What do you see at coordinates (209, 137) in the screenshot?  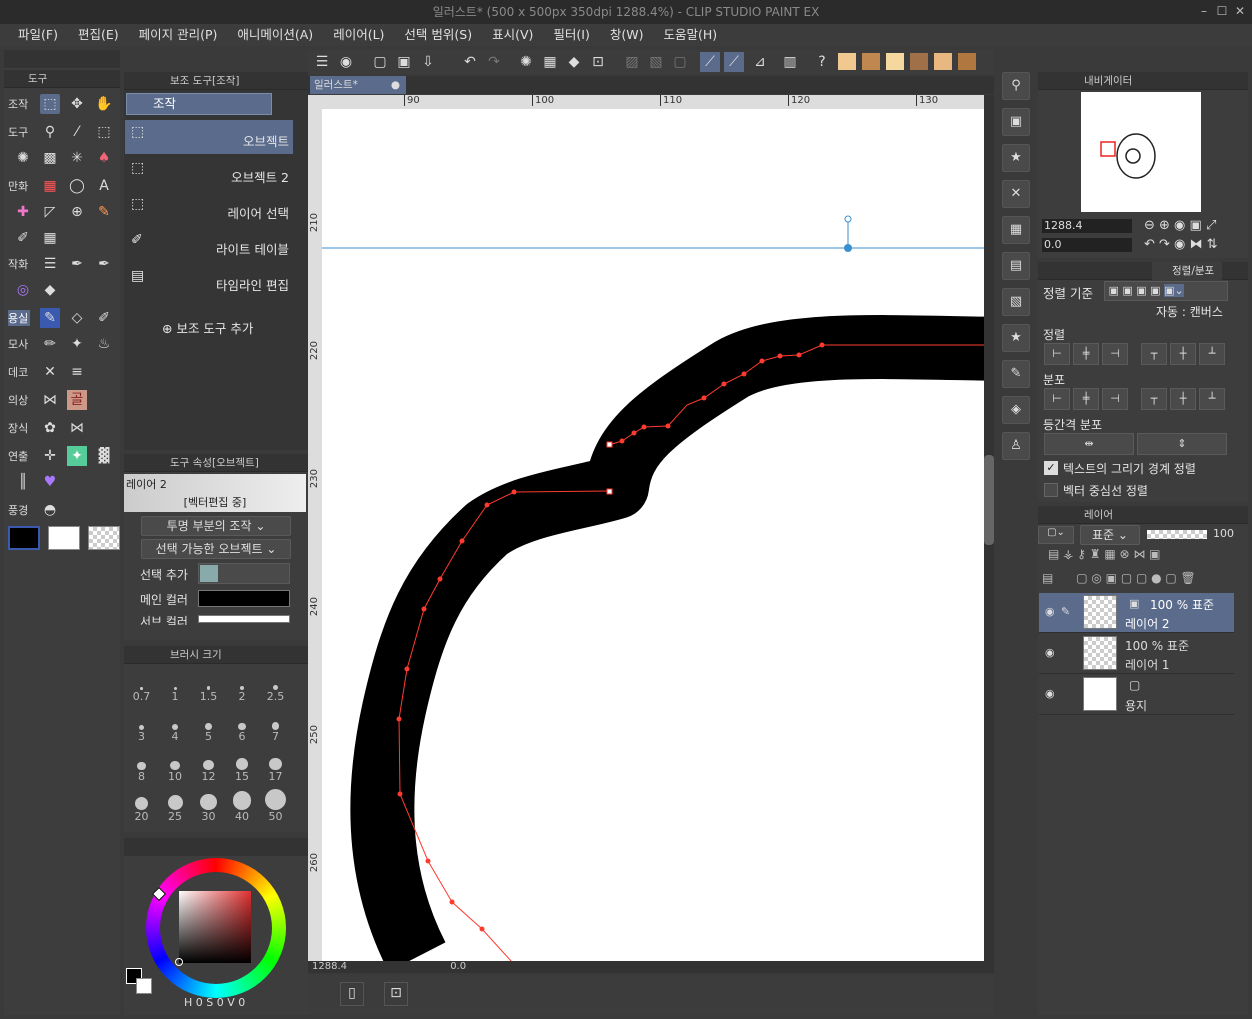 I see `subtool-item-object: ⬚ 오브젝트` at bounding box center [209, 137].